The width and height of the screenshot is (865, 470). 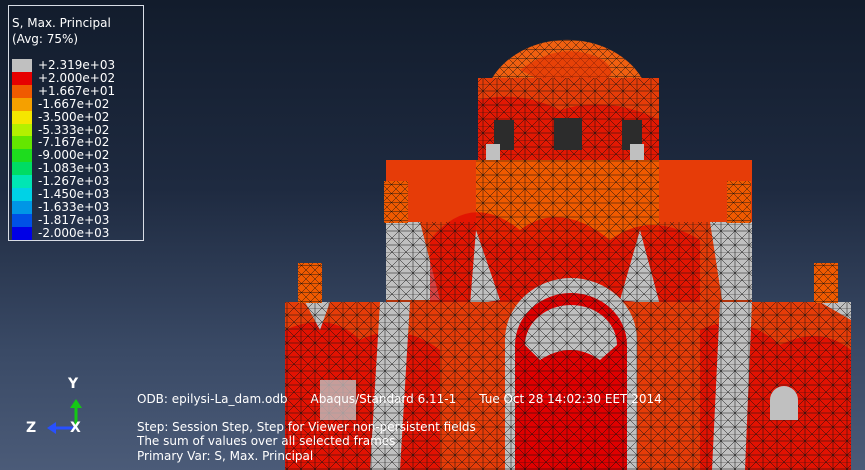 What do you see at coordinates (75, 428) in the screenshot?
I see `x-axis-label: X` at bounding box center [75, 428].